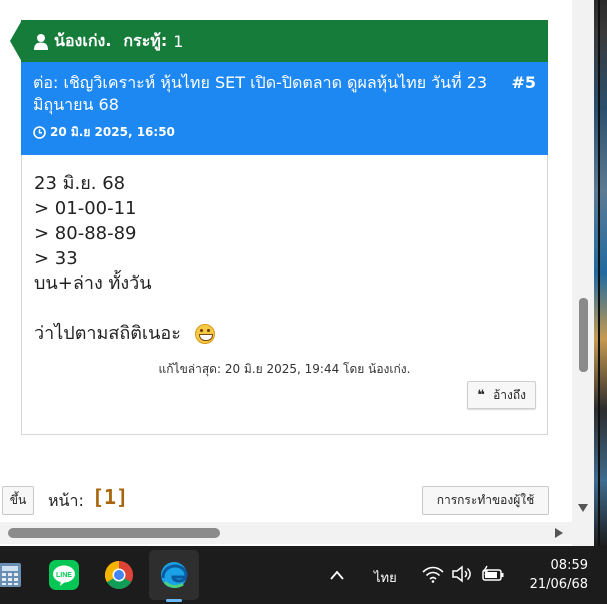 The image size is (607, 604). Describe the element at coordinates (174, 575) in the screenshot. I see `edge-icon` at that location.